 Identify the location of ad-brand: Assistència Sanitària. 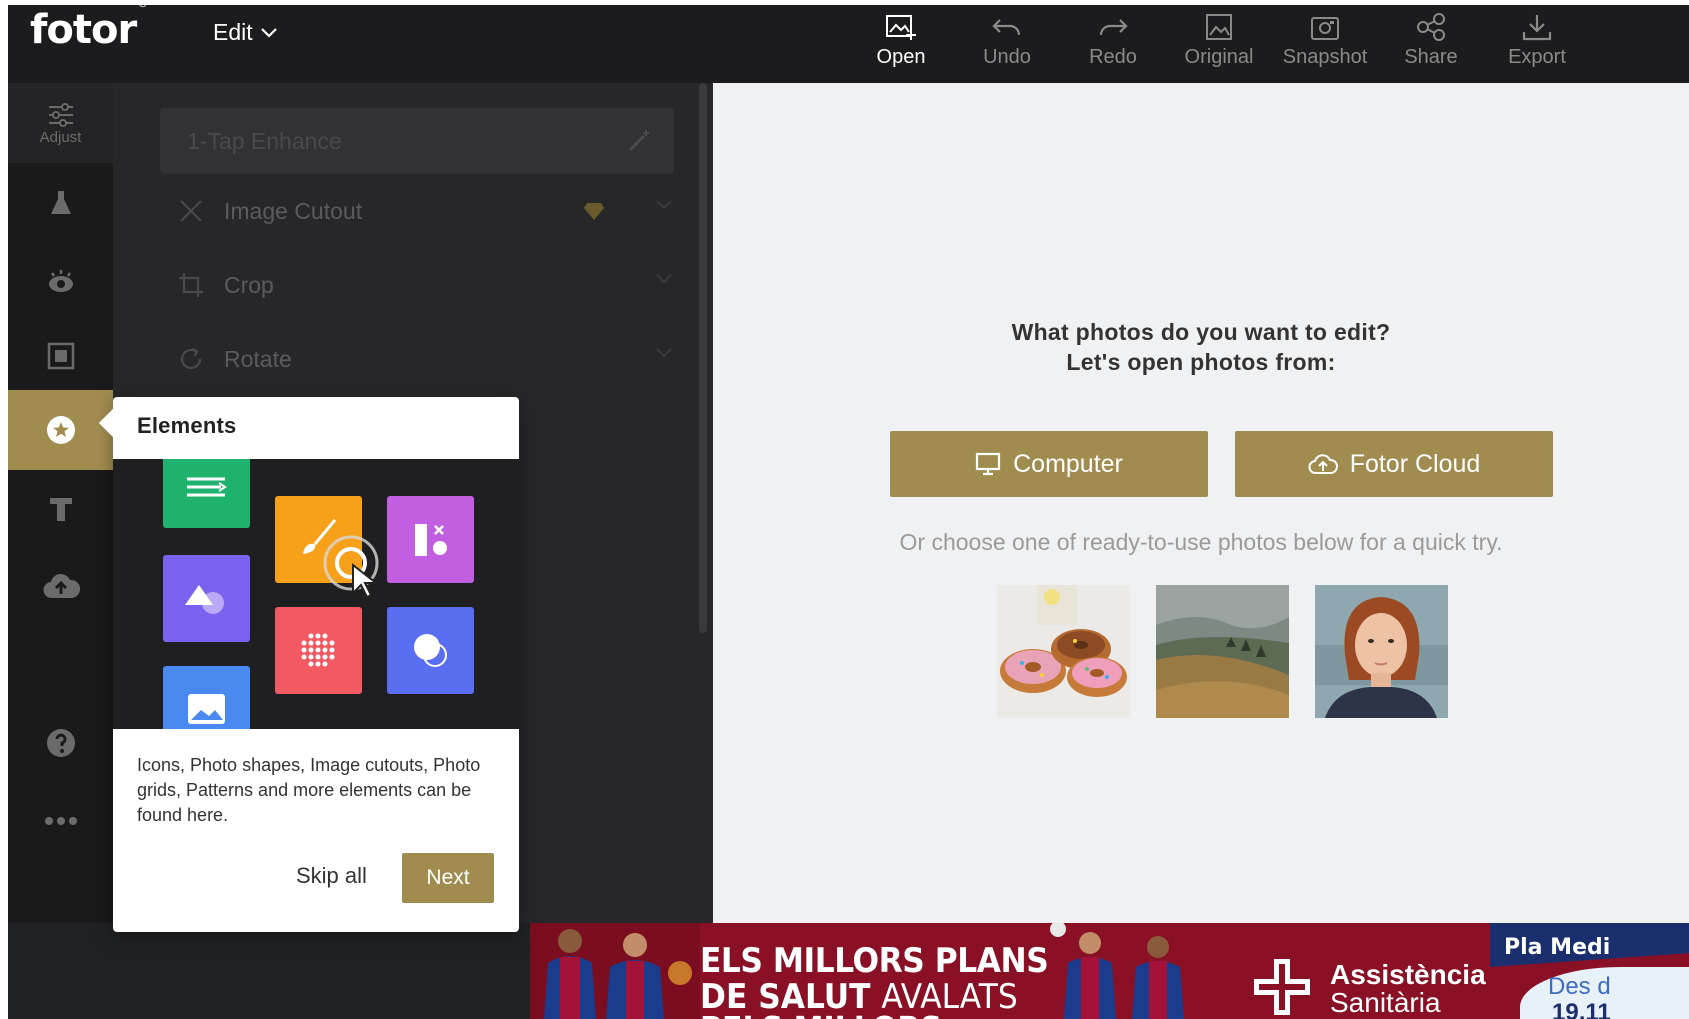
(1408, 989).